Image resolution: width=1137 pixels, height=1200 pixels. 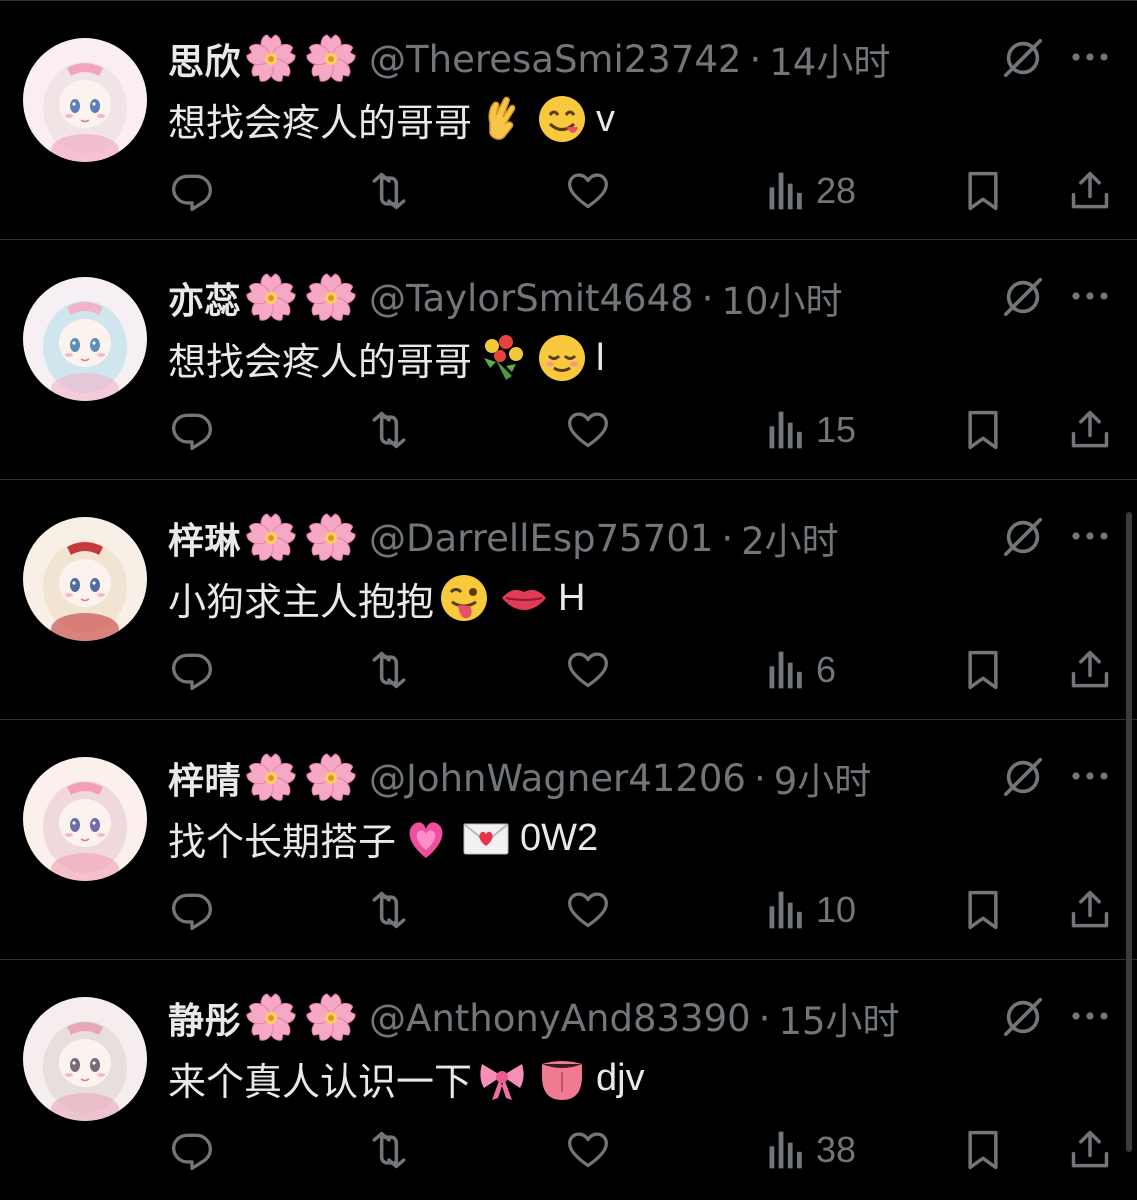 I want to click on growing-heart-emoji, so click(x=426, y=838).